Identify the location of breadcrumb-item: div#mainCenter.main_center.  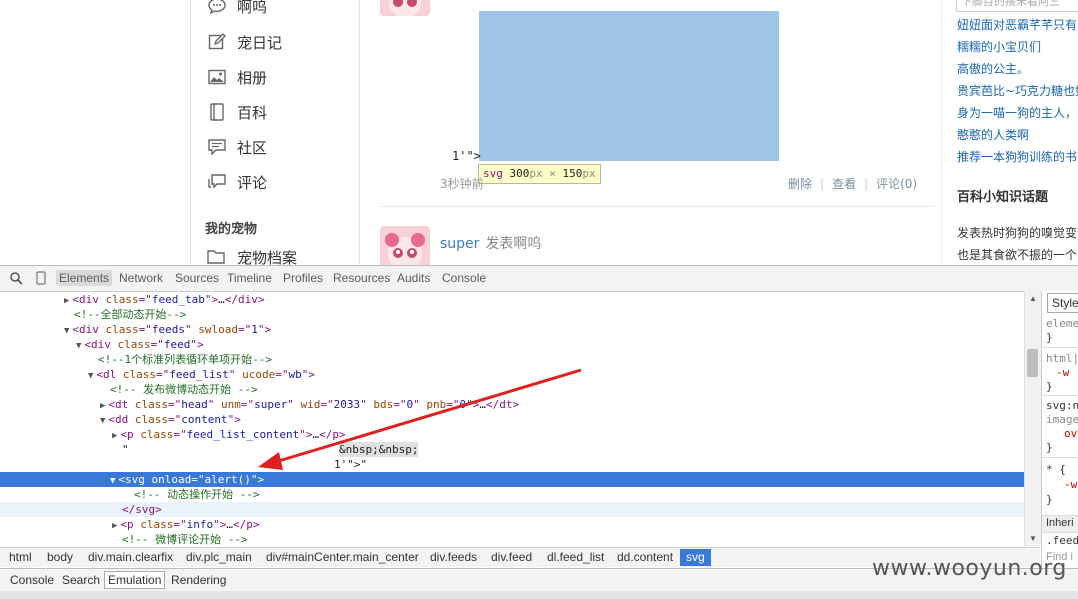
(342, 557).